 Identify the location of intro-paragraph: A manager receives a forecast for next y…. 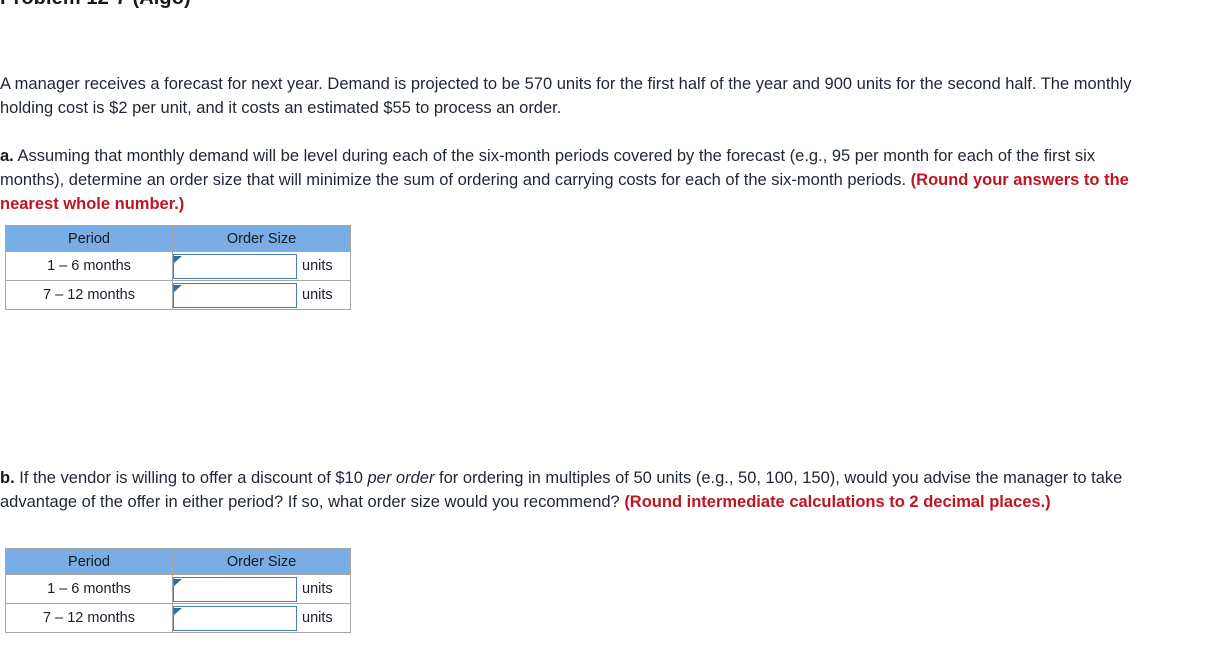
(580, 96).